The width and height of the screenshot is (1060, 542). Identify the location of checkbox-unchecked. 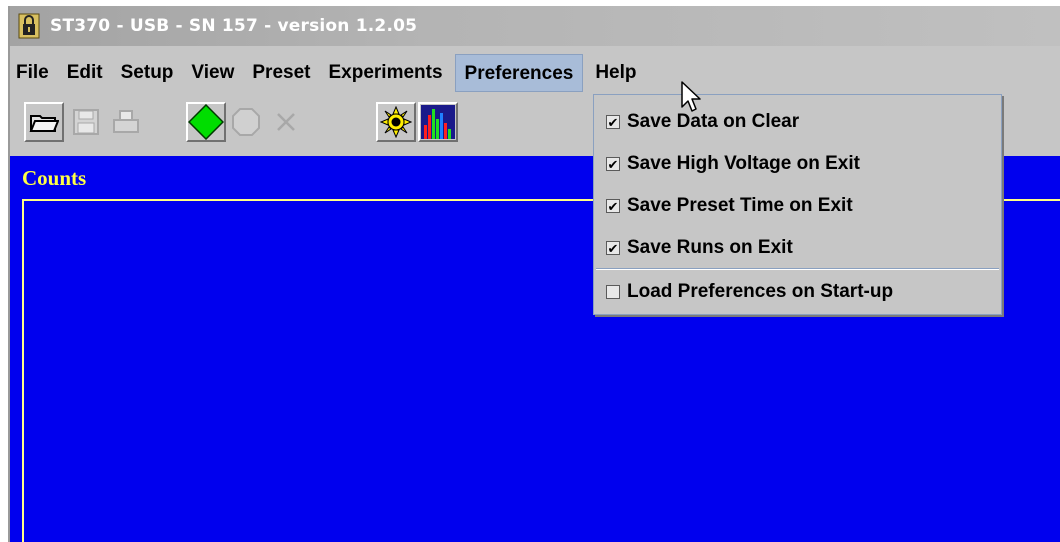
(613, 292).